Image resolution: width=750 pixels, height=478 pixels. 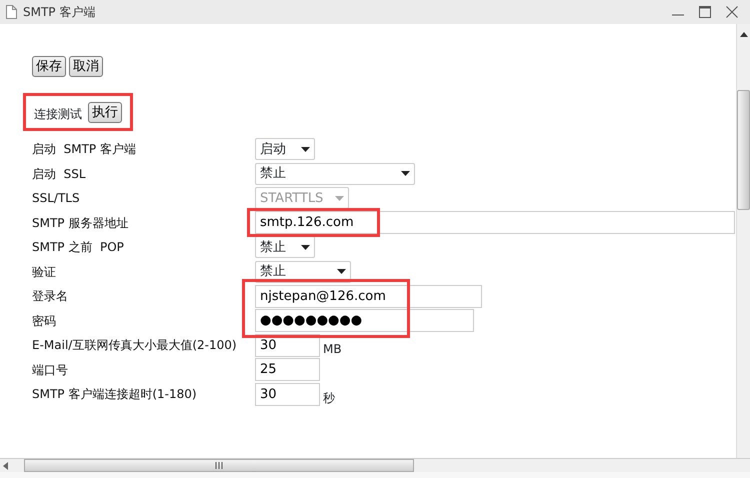 What do you see at coordinates (59, 12) in the screenshot?
I see `window-title: SMTP 客户端` at bounding box center [59, 12].